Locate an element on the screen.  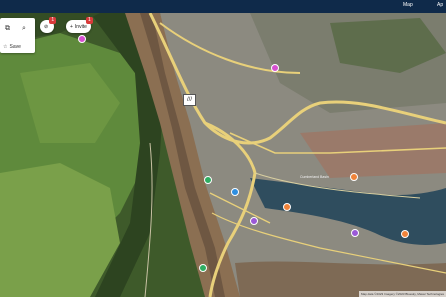
nav-apps: Ap is located at coordinates (440, 5).